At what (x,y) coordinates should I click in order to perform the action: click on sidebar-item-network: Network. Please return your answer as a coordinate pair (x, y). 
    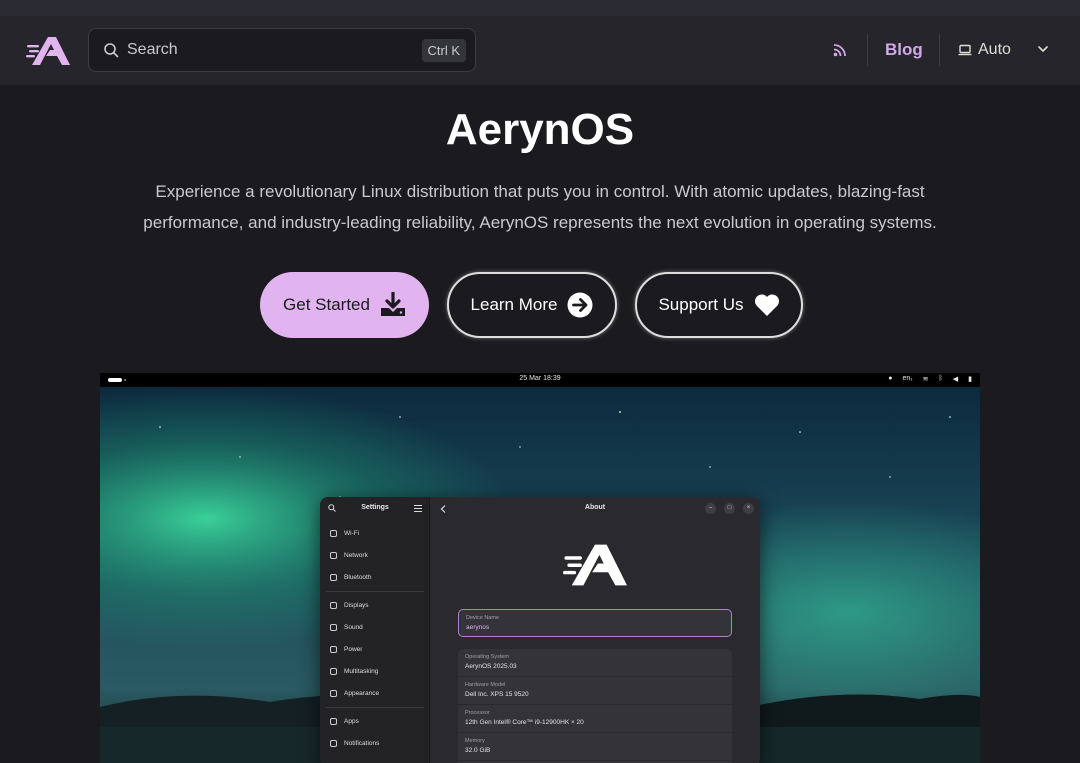
    Looking at the image, I should click on (349, 555).